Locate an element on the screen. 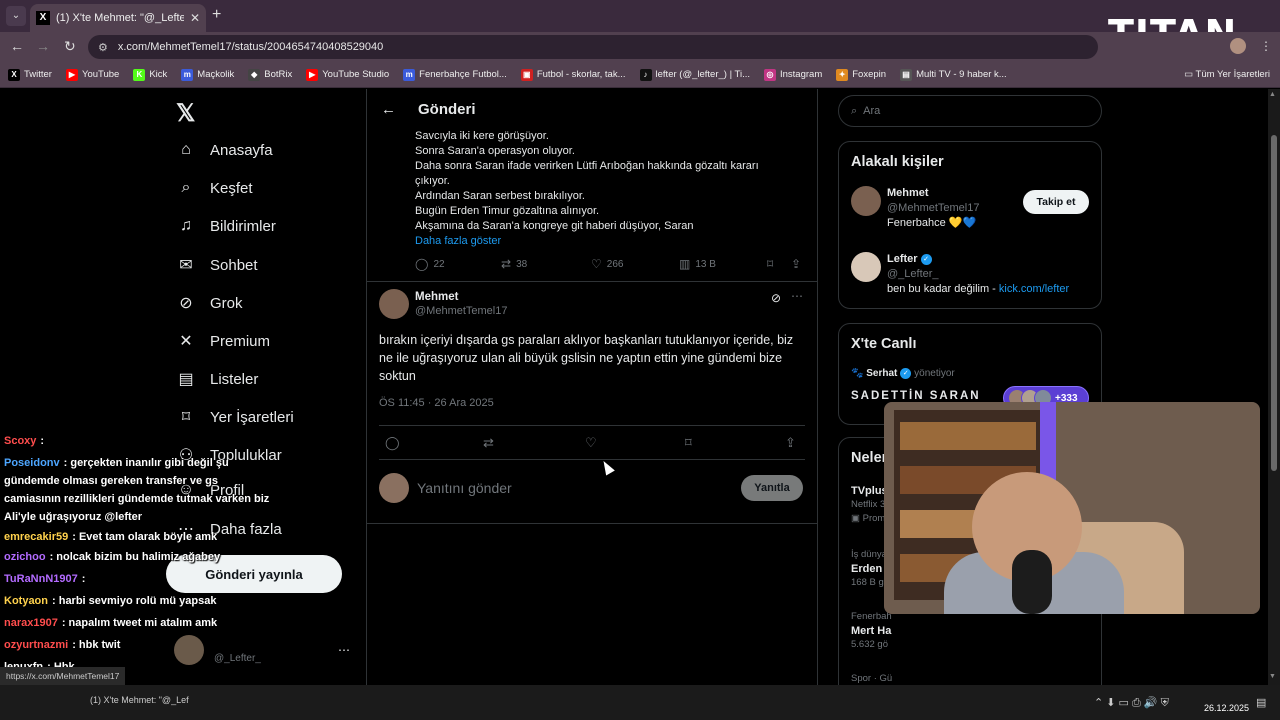 This screenshot has height=720, width=1280. reply-action: ◯ 22 is located at coordinates (430, 264).